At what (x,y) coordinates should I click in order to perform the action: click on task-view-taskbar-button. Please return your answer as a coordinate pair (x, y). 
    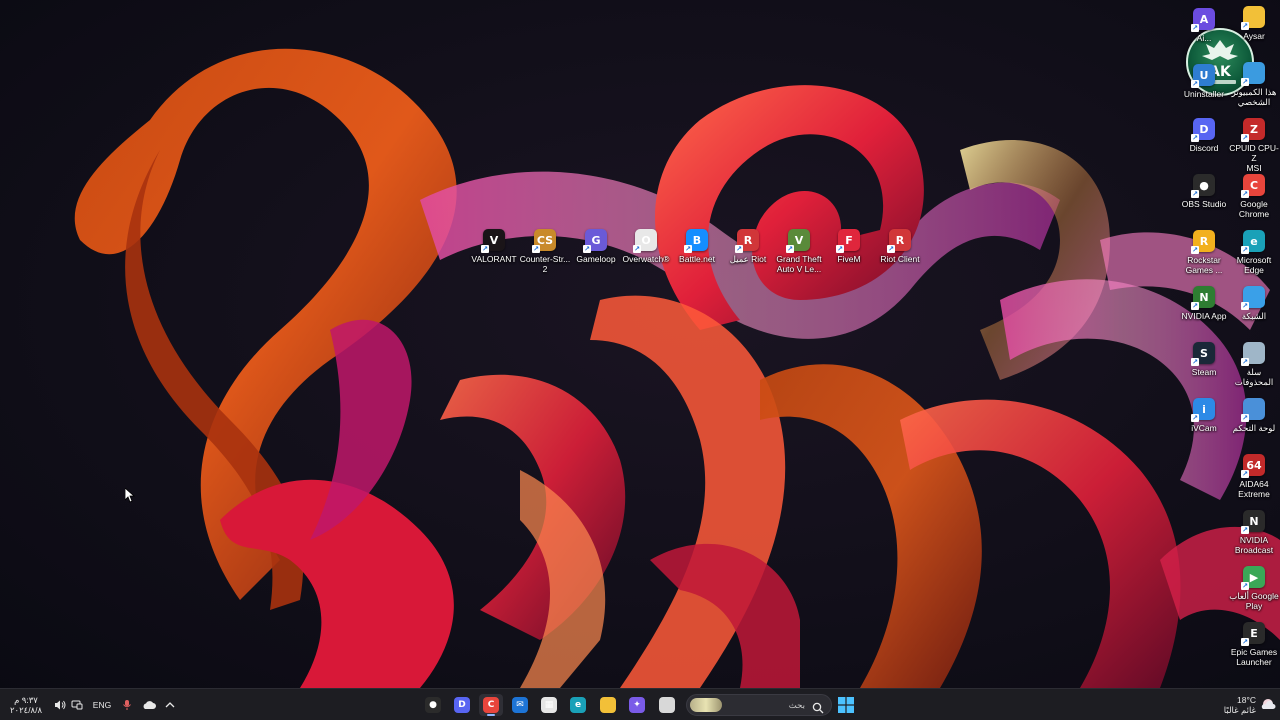
    Looking at the image, I should click on (667, 705).